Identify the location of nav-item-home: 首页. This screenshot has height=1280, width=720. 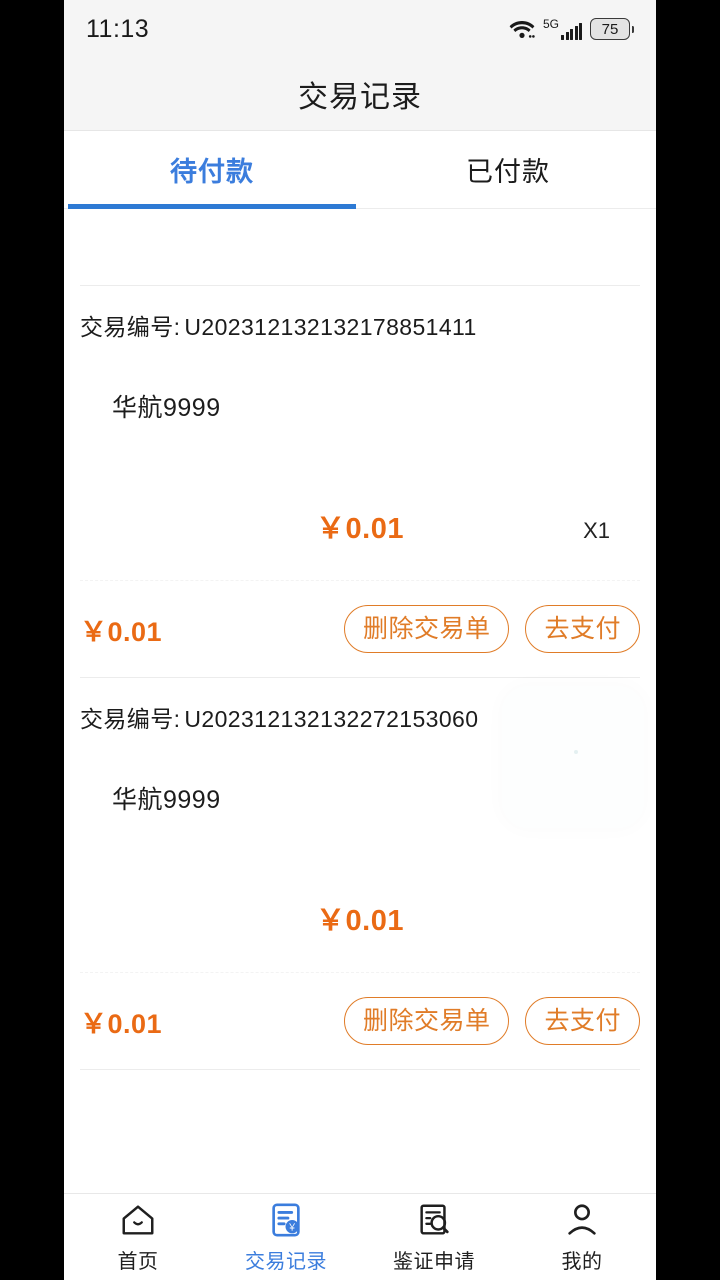
(138, 1237).